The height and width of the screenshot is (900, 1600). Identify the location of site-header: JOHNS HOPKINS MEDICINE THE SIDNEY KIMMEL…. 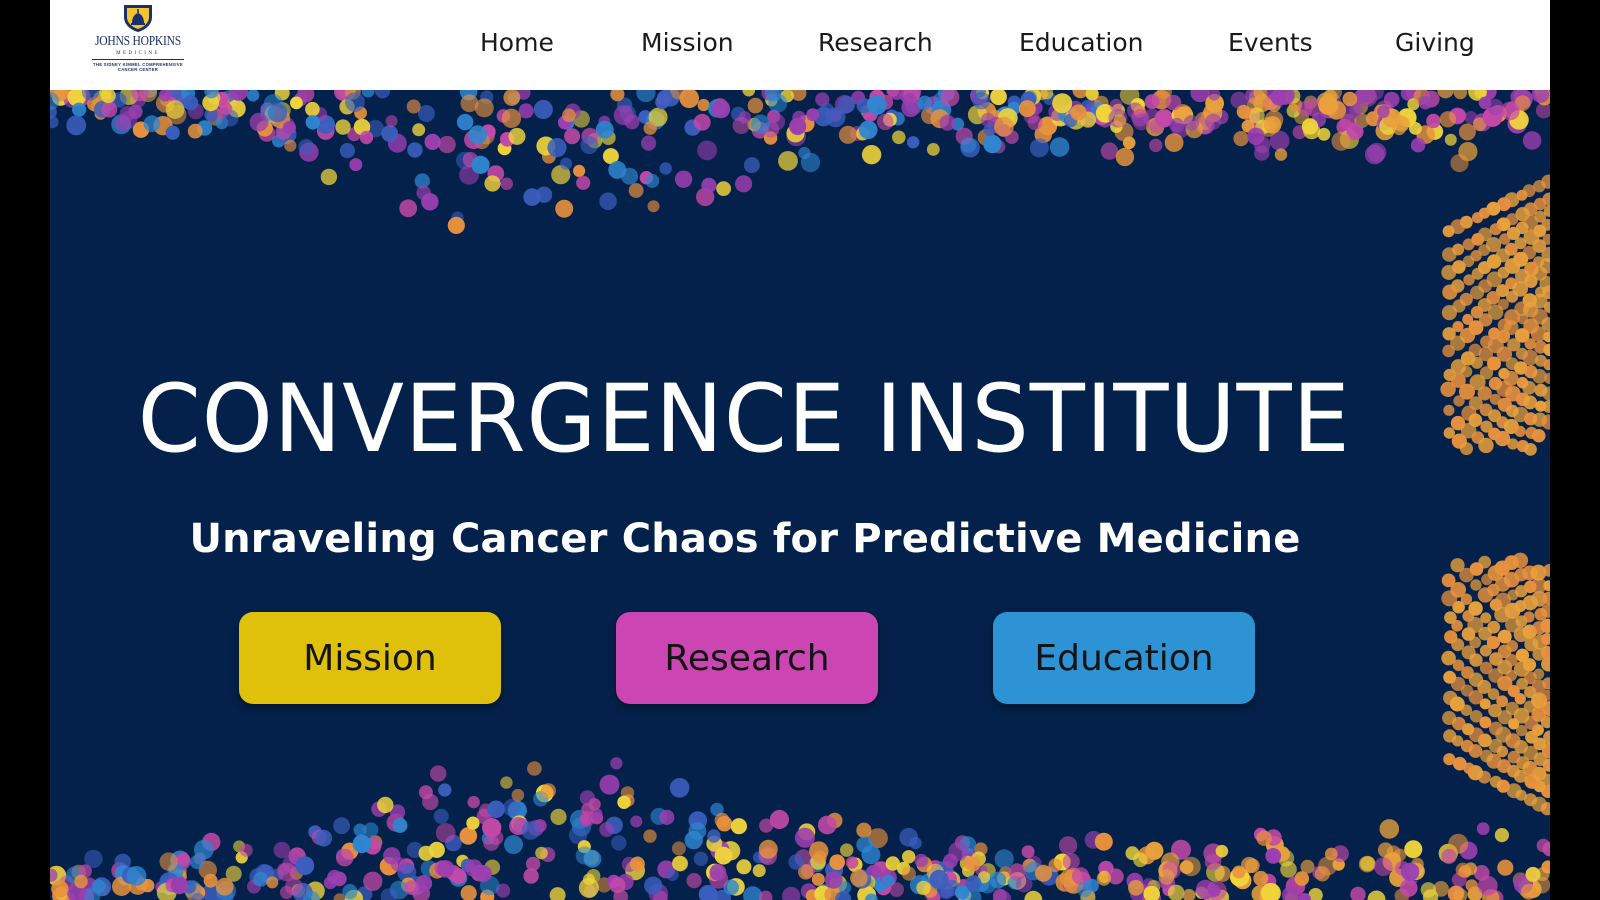
(800, 45).